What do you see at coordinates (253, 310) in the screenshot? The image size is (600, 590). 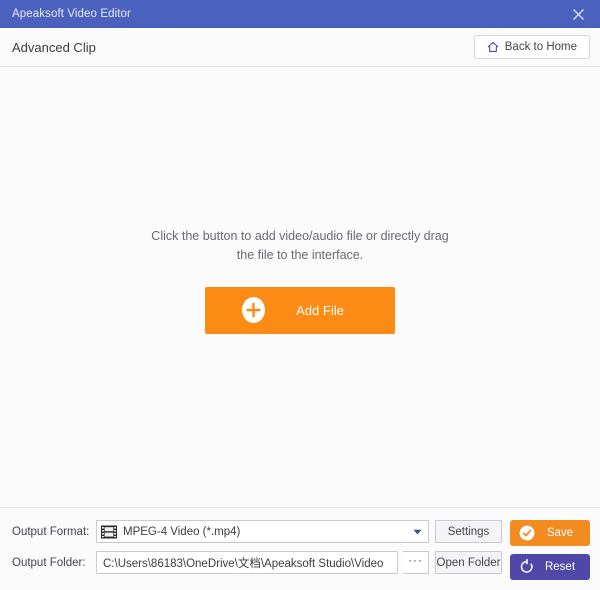 I see `plus-circle-icon` at bounding box center [253, 310].